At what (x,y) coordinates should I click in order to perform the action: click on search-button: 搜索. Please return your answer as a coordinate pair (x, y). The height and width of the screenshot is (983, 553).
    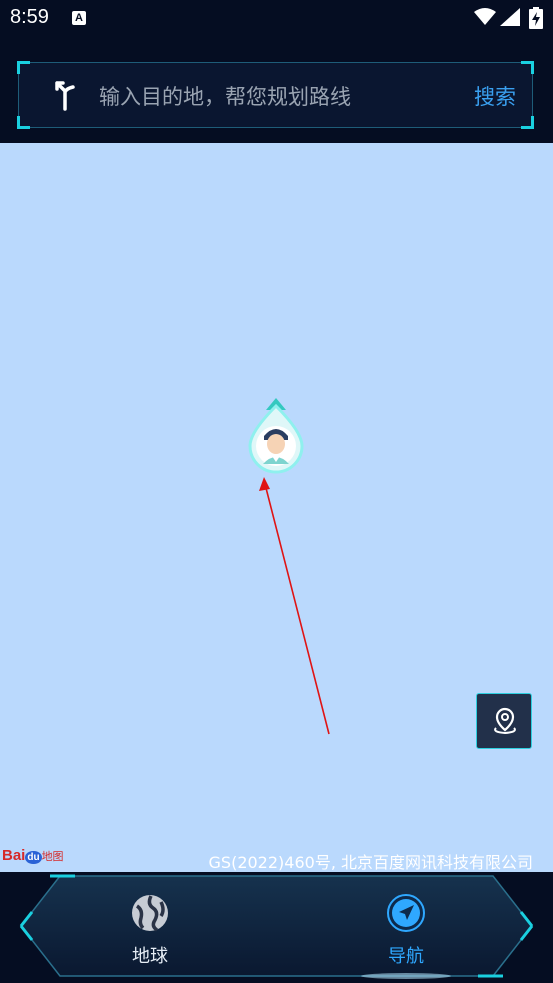
    Looking at the image, I should click on (495, 96).